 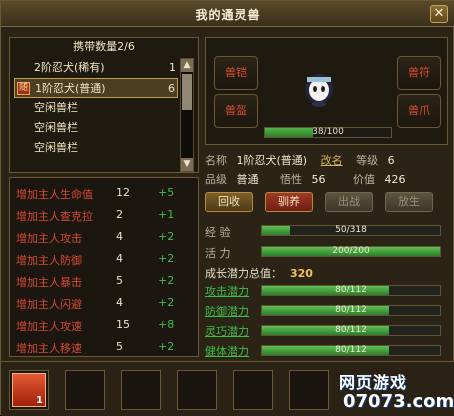 I want to click on skill-slot-1: 1, so click(x=29, y=390).